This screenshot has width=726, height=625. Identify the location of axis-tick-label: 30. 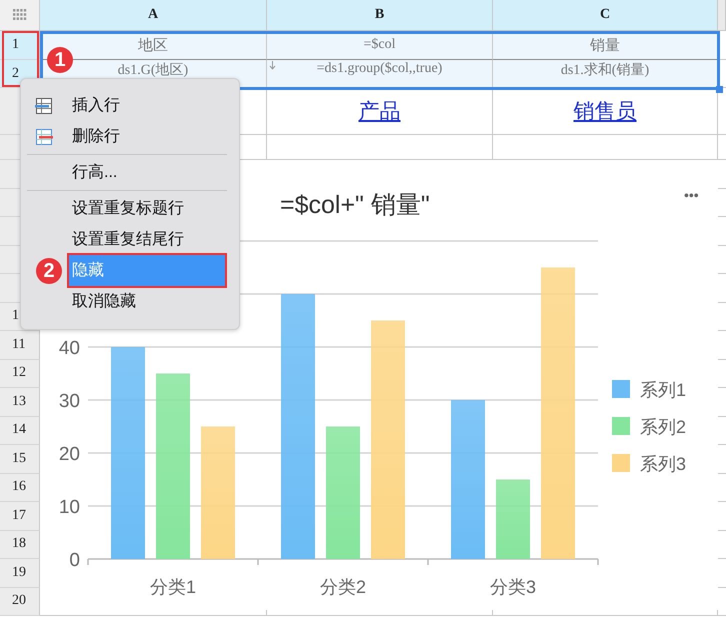
(69, 401).